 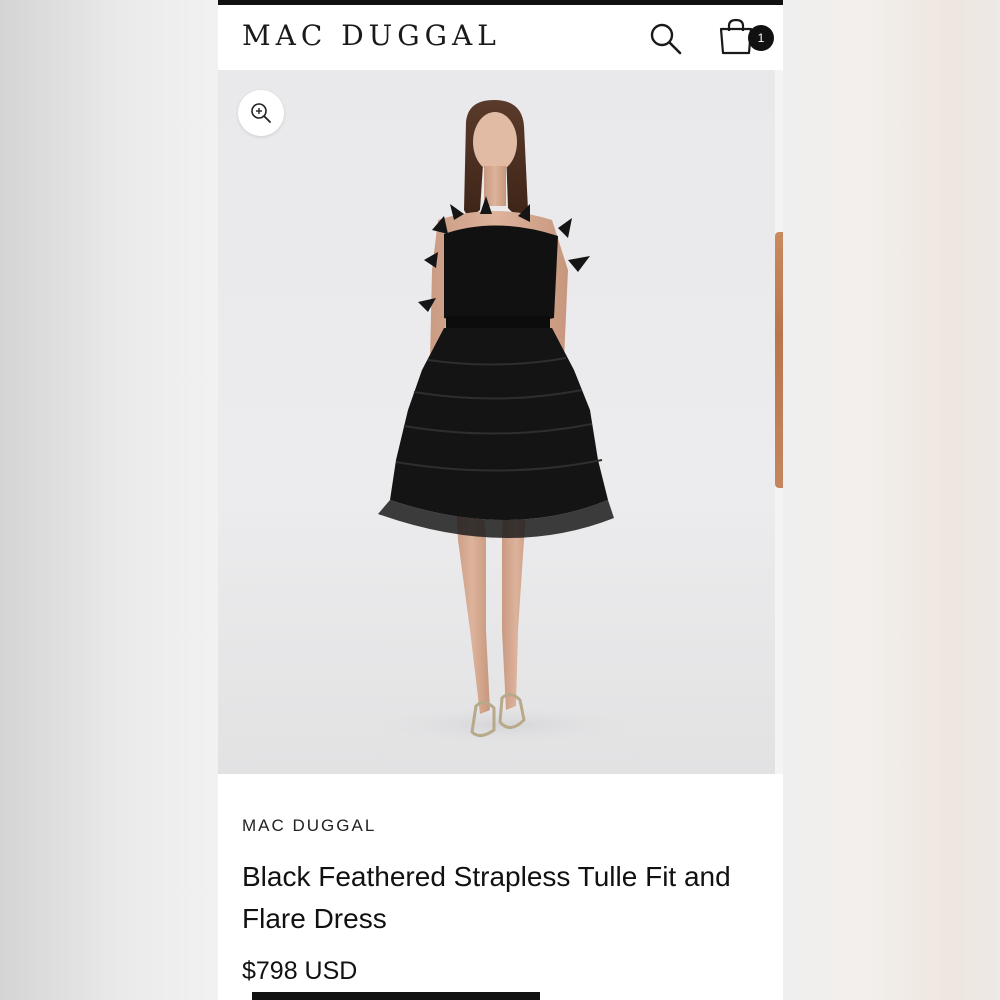 What do you see at coordinates (761, 38) in the screenshot?
I see `cart-count-badge: 1` at bounding box center [761, 38].